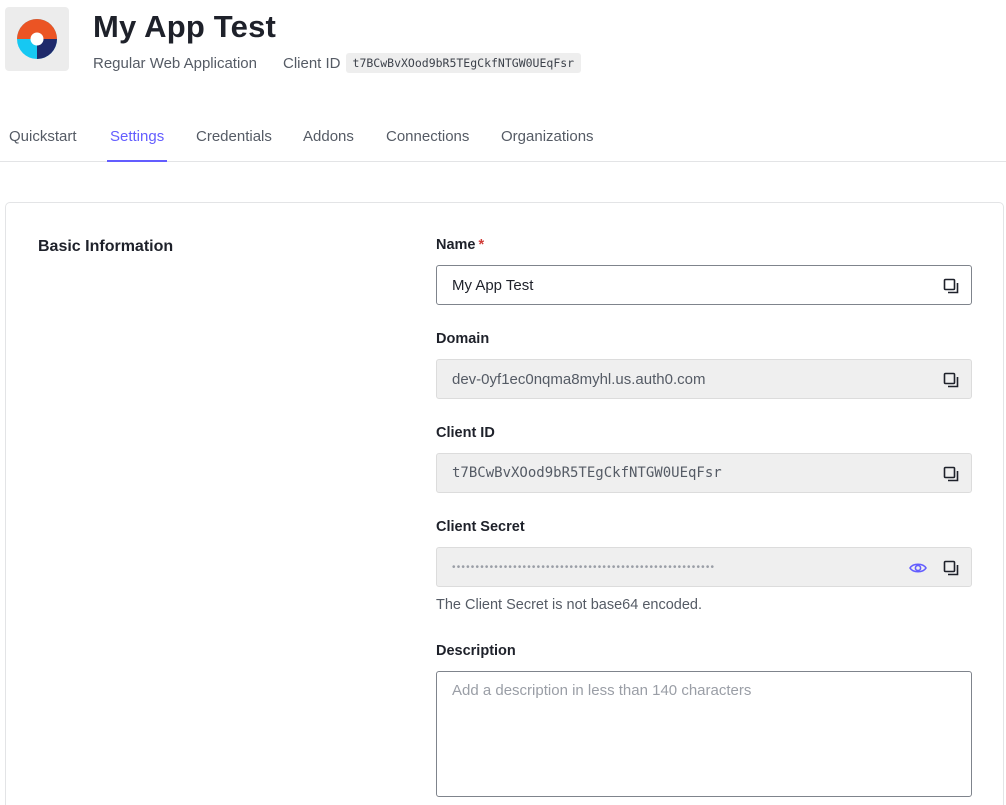  I want to click on tab-credentials: Credentials, so click(234, 137).